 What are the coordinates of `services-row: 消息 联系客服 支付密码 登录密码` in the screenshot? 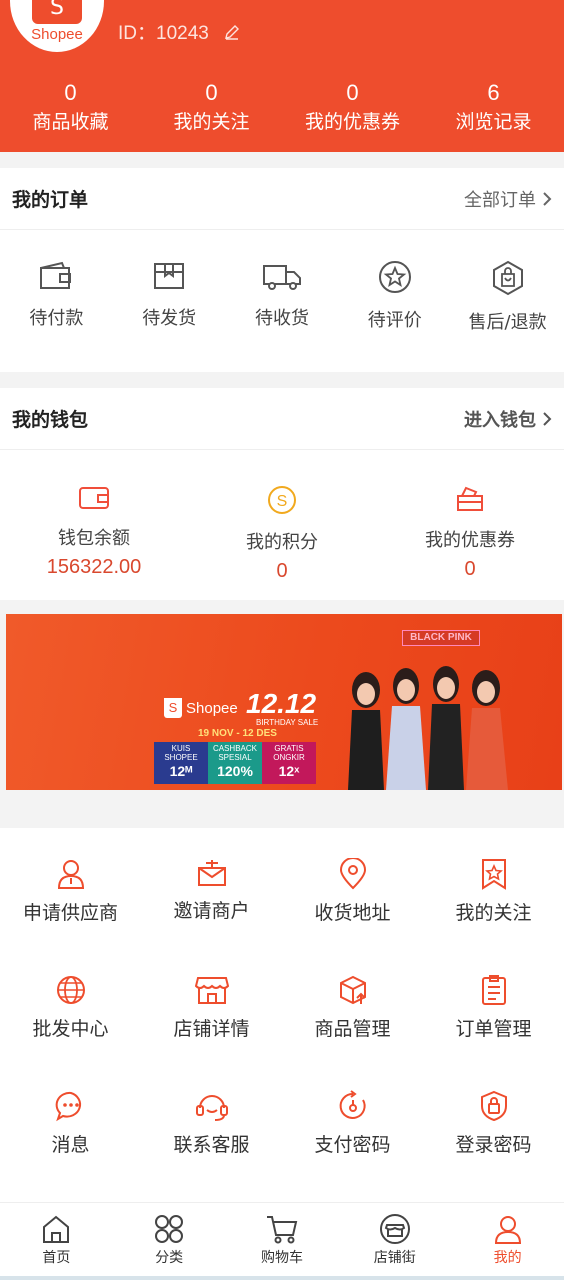 It's located at (282, 1148).